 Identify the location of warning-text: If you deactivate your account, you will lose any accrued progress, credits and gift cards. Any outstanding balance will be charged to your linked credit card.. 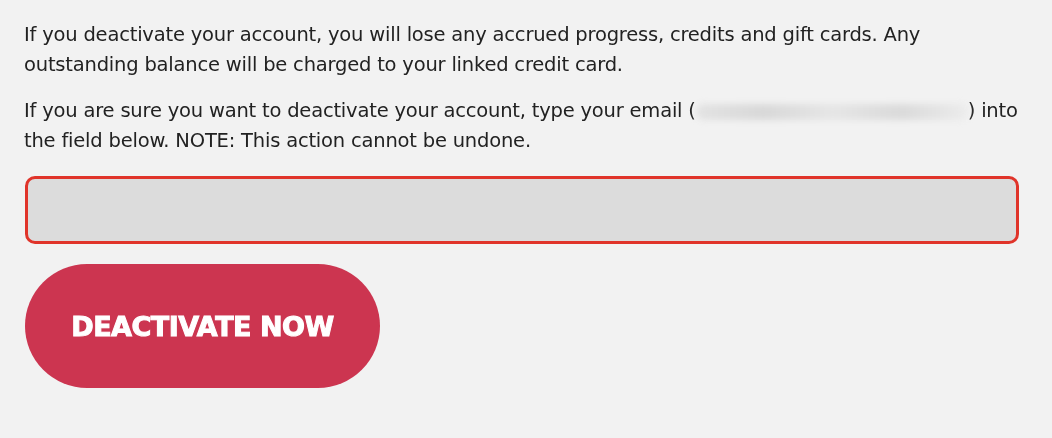
(473, 50).